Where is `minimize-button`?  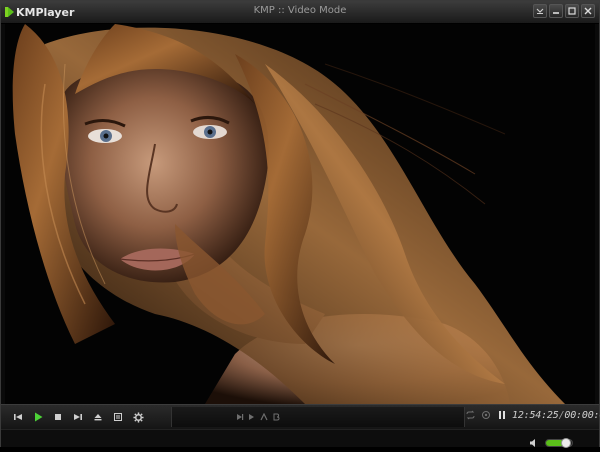
minimize-button is located at coordinates (556, 11).